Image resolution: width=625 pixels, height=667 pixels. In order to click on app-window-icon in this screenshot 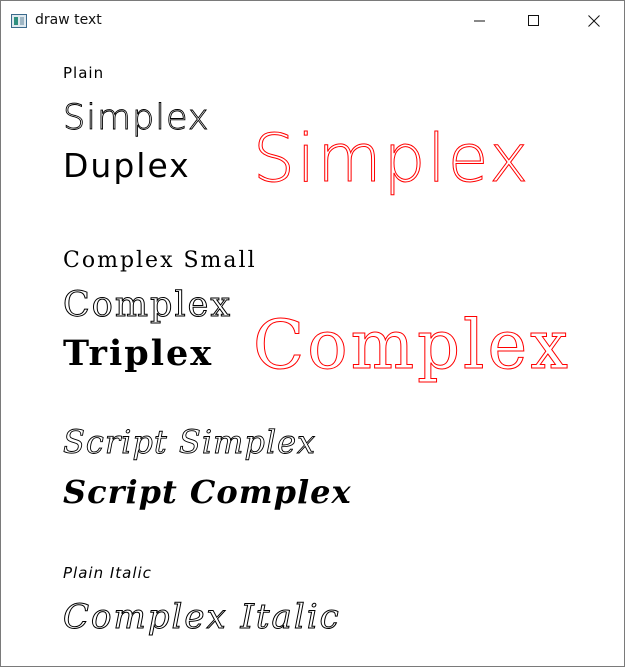, I will do `click(19, 21)`.